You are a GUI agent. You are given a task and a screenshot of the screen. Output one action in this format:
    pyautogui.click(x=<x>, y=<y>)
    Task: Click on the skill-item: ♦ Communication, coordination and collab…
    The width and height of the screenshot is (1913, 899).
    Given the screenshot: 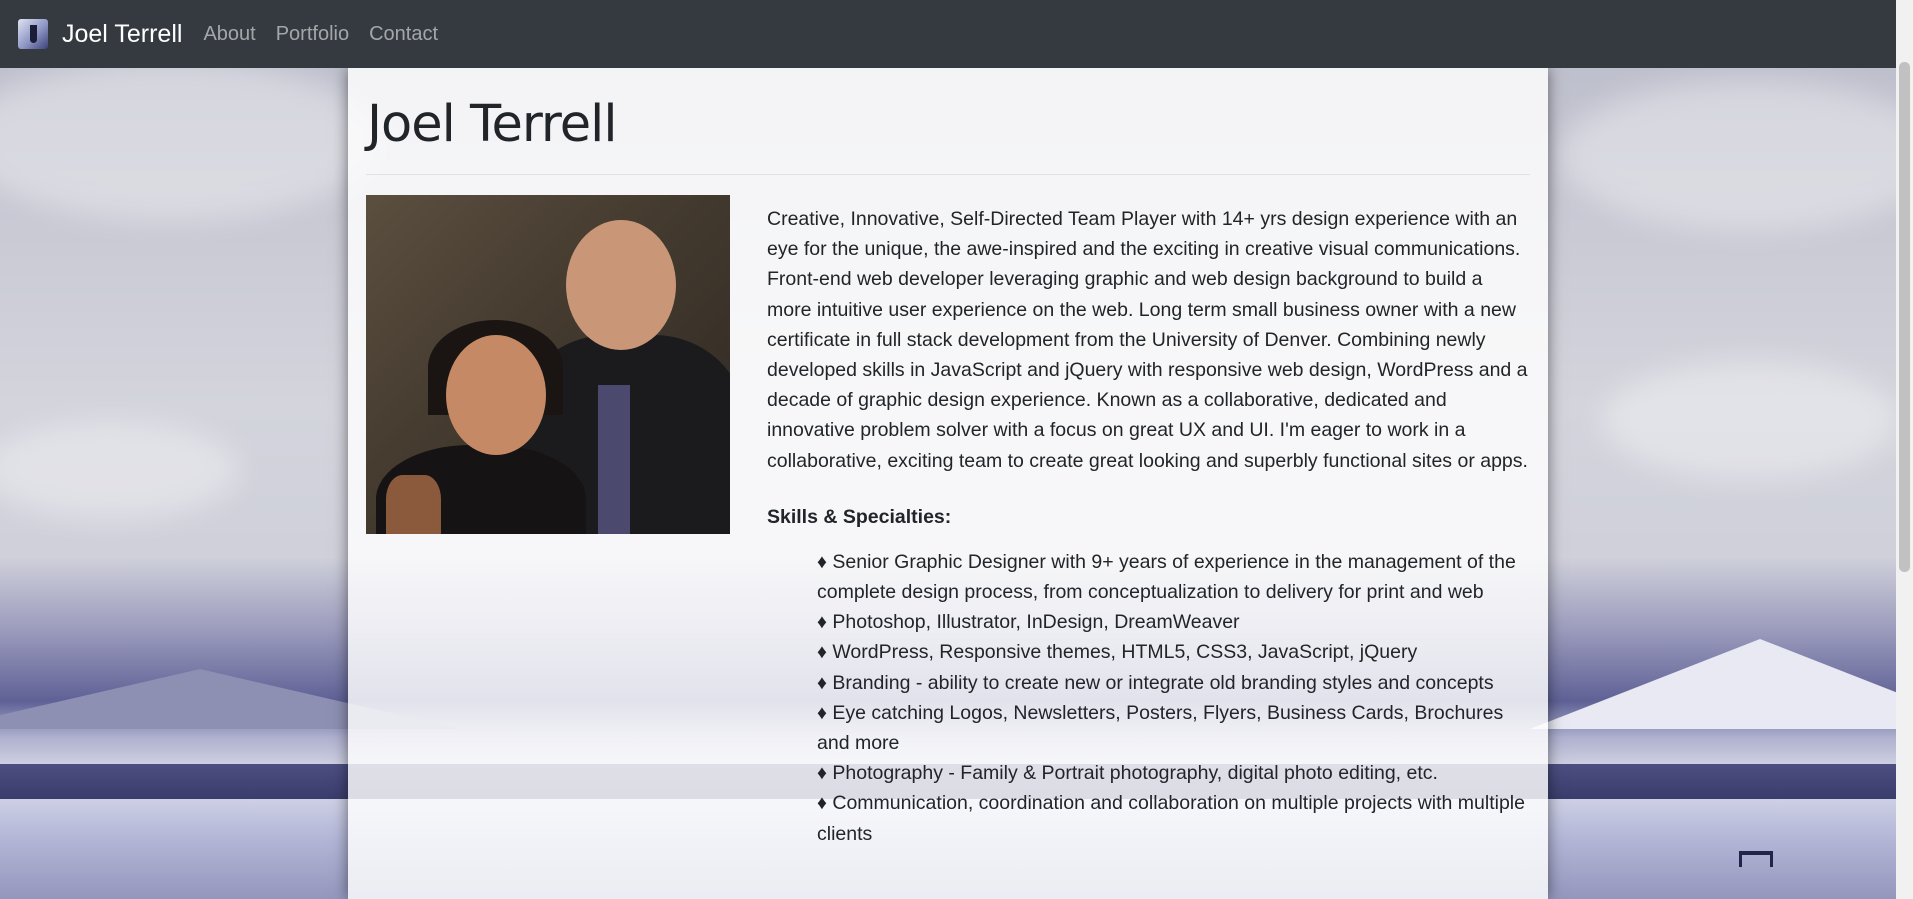 What is the action you would take?
    pyautogui.click(x=1171, y=818)
    